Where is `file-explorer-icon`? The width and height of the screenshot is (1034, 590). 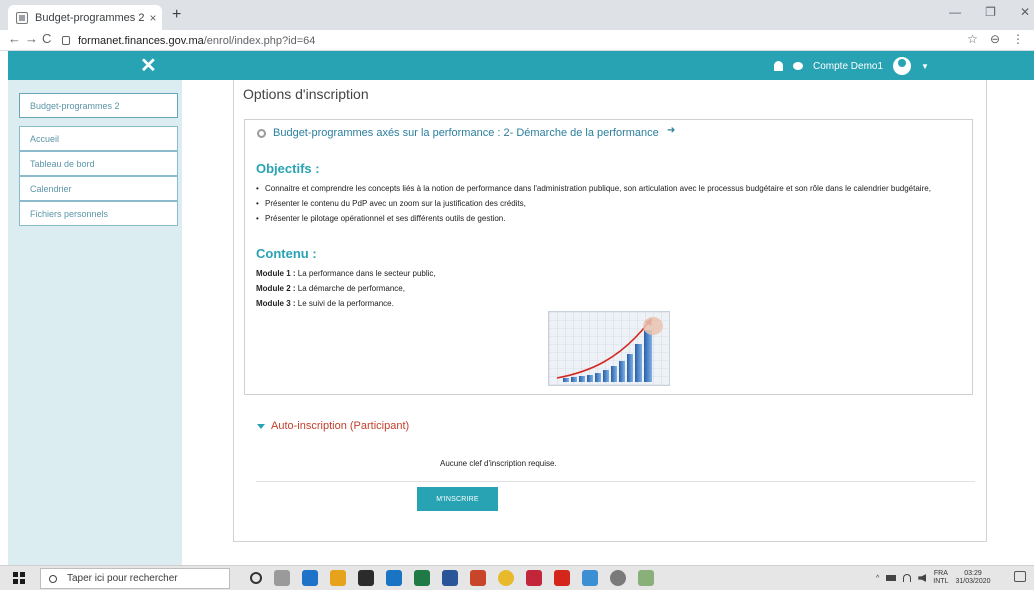
file-explorer-icon is located at coordinates (338, 578).